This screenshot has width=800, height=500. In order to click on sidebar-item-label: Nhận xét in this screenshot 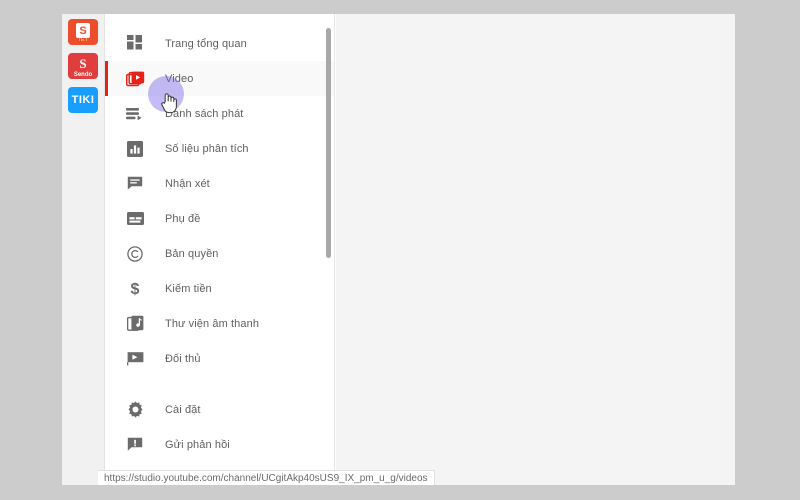, I will do `click(187, 183)`.